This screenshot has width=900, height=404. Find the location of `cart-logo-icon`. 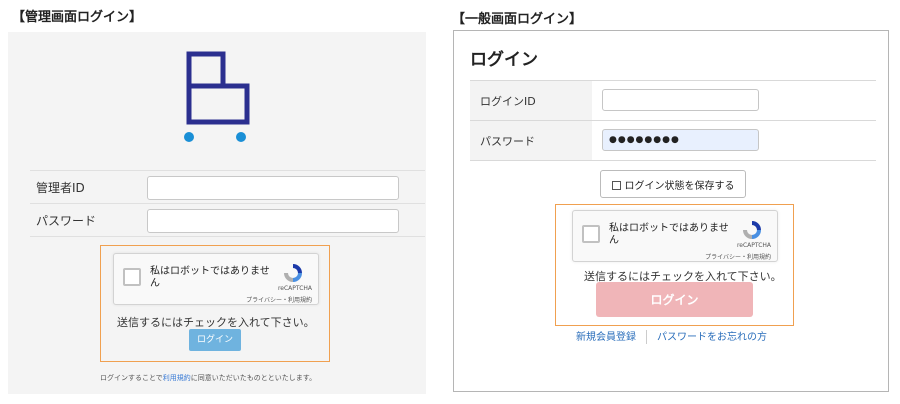

cart-logo-icon is located at coordinates (217, 96).